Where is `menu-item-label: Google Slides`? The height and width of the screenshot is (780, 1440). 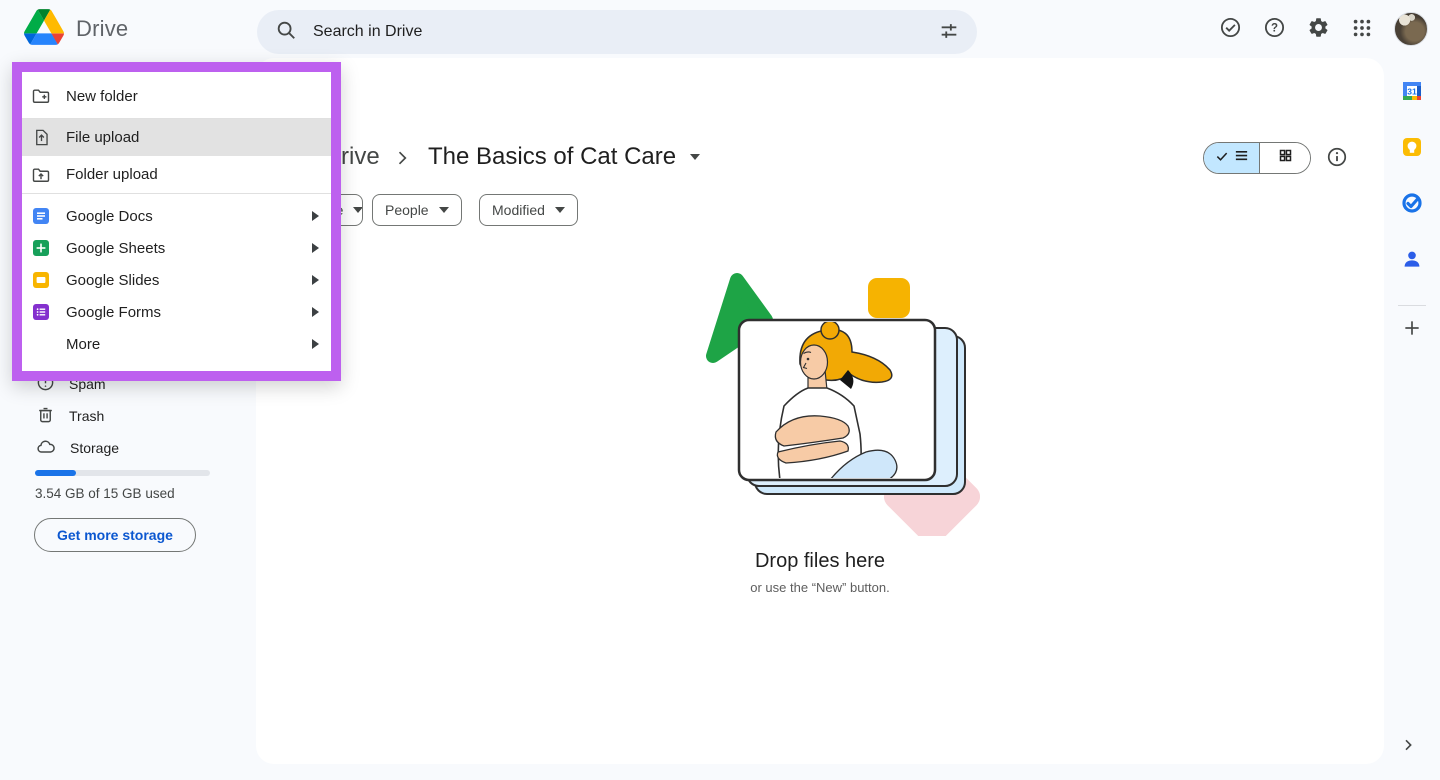 menu-item-label: Google Slides is located at coordinates (113, 280).